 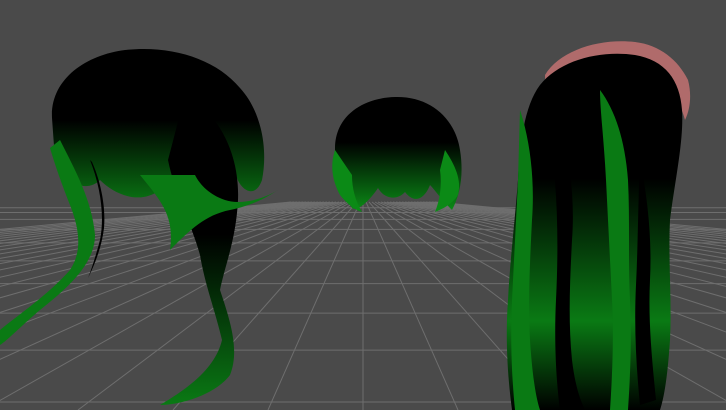 What do you see at coordinates (397, 154) in the screenshot?
I see `hair-model-center` at bounding box center [397, 154].